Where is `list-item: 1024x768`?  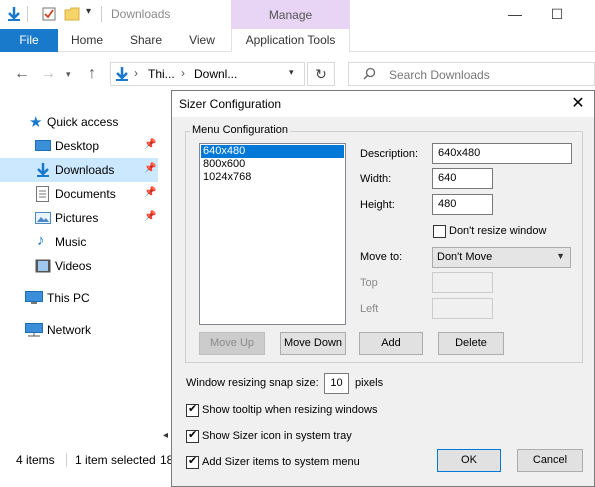
list-item: 1024x768 is located at coordinates (272, 177).